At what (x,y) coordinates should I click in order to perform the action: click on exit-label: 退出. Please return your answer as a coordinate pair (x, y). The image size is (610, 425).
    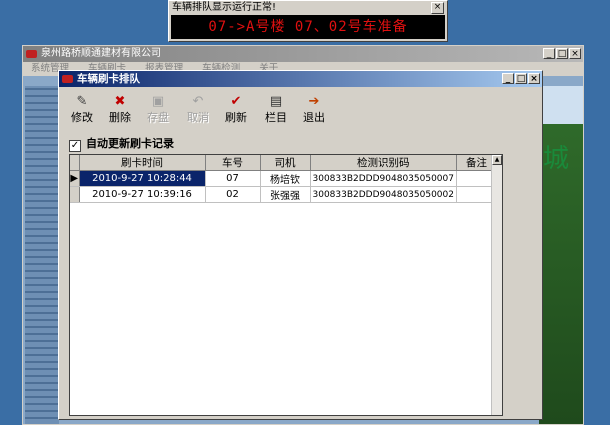
    Looking at the image, I should click on (314, 117).